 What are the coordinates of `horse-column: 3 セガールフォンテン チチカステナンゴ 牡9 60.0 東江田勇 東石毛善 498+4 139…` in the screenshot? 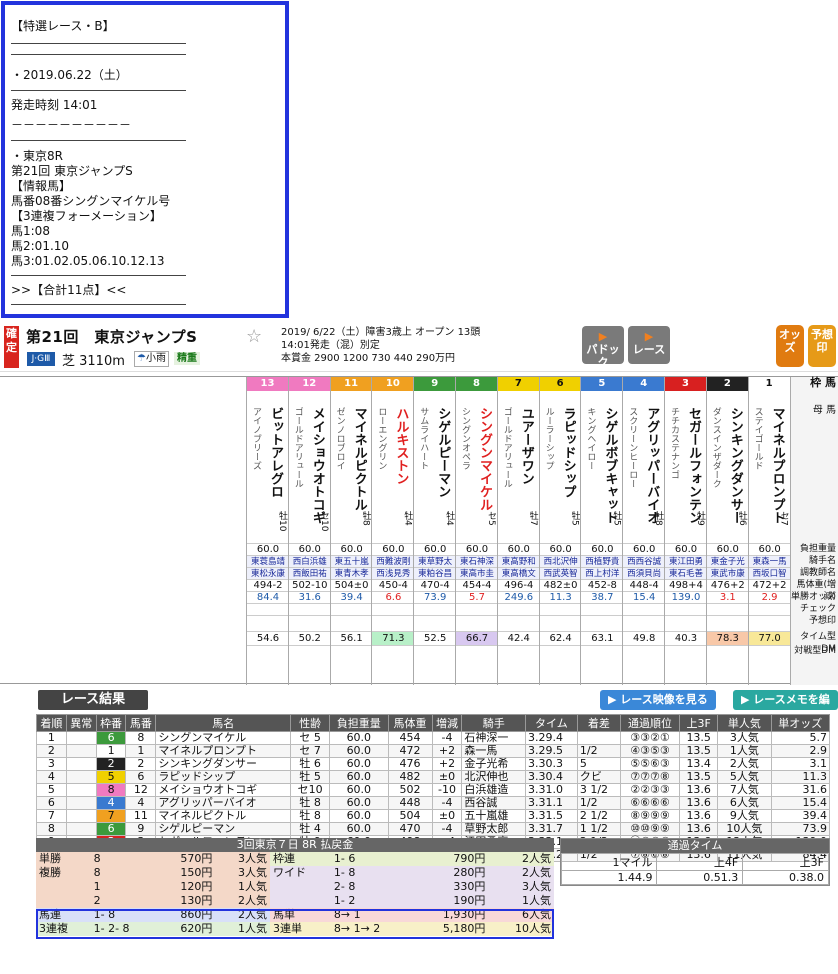 It's located at (685, 531).